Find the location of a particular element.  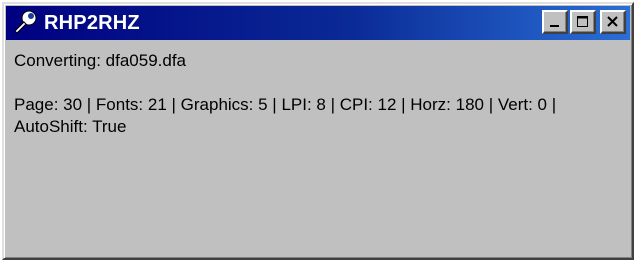

title-buttons is located at coordinates (584, 22).